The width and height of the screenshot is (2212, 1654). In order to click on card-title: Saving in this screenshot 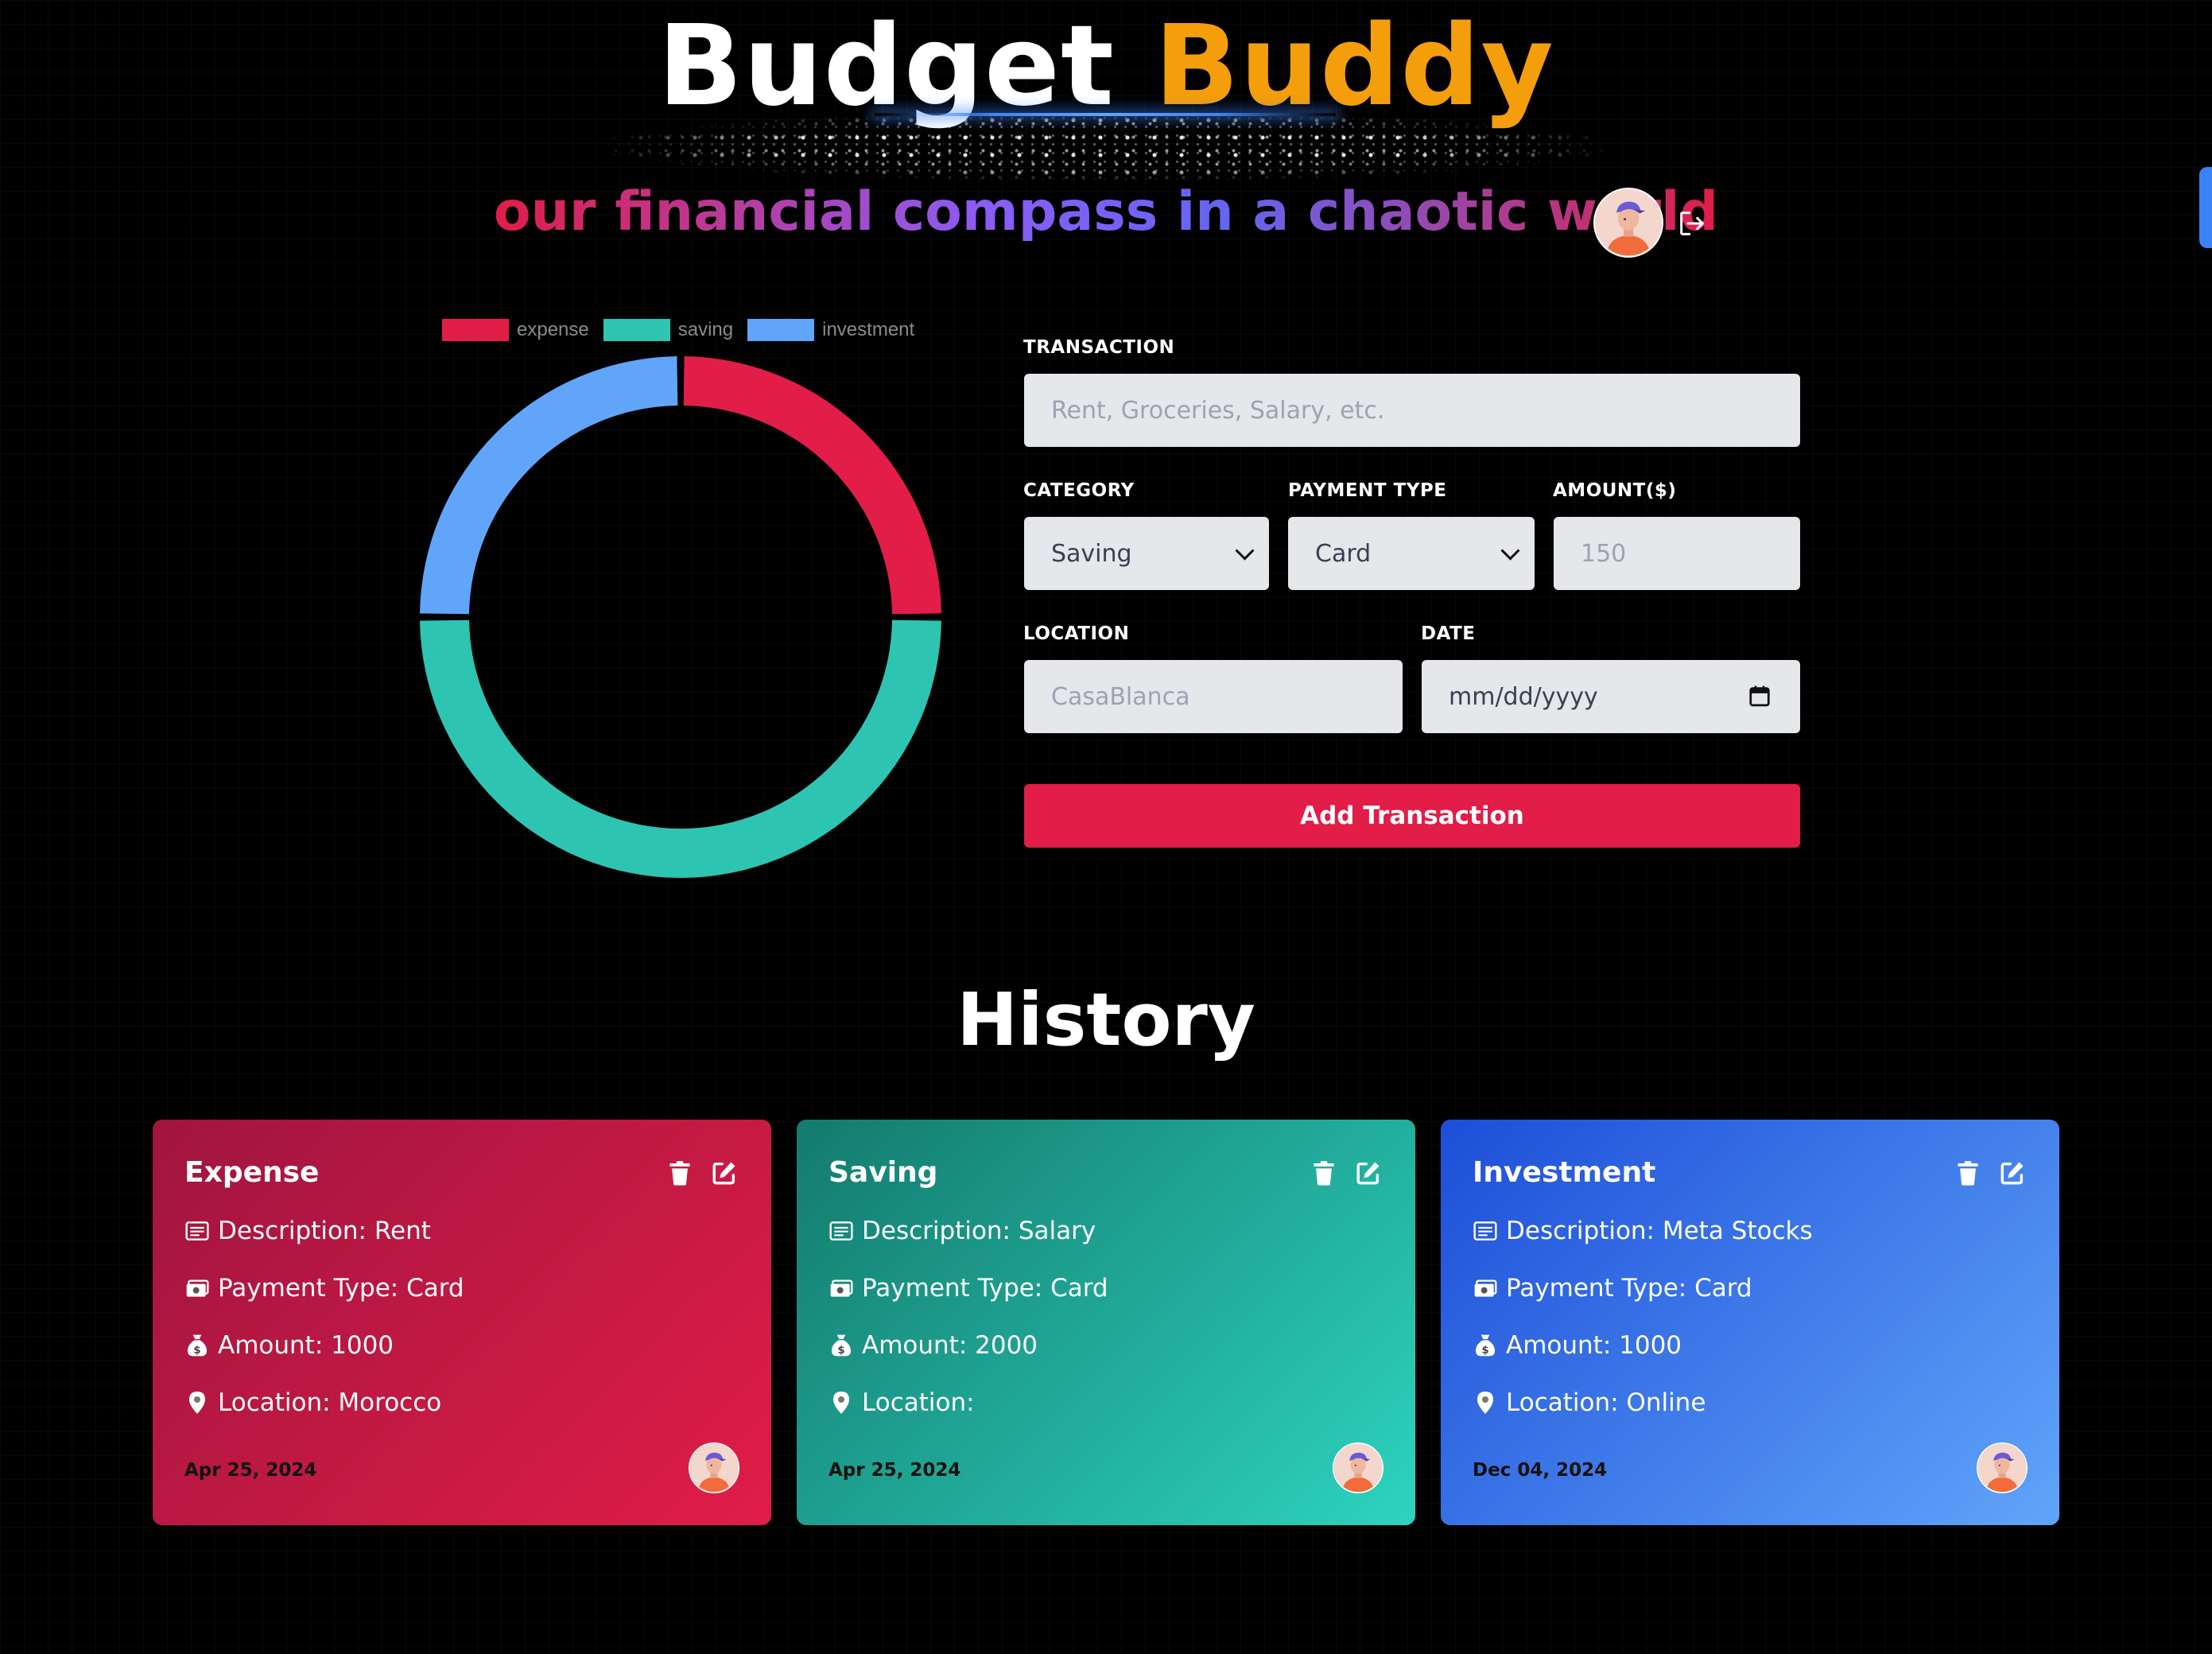, I will do `click(883, 1172)`.